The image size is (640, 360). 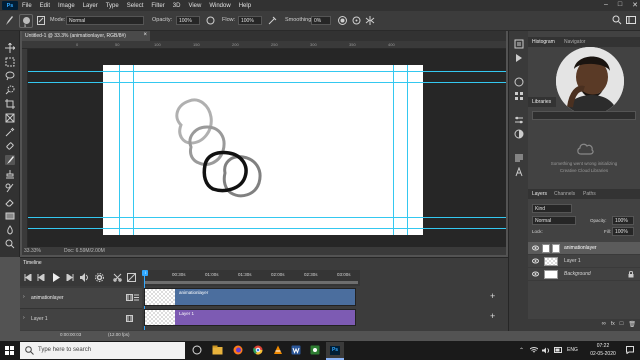 I want to click on layer-row-background: Background, so click(x=584, y=274).